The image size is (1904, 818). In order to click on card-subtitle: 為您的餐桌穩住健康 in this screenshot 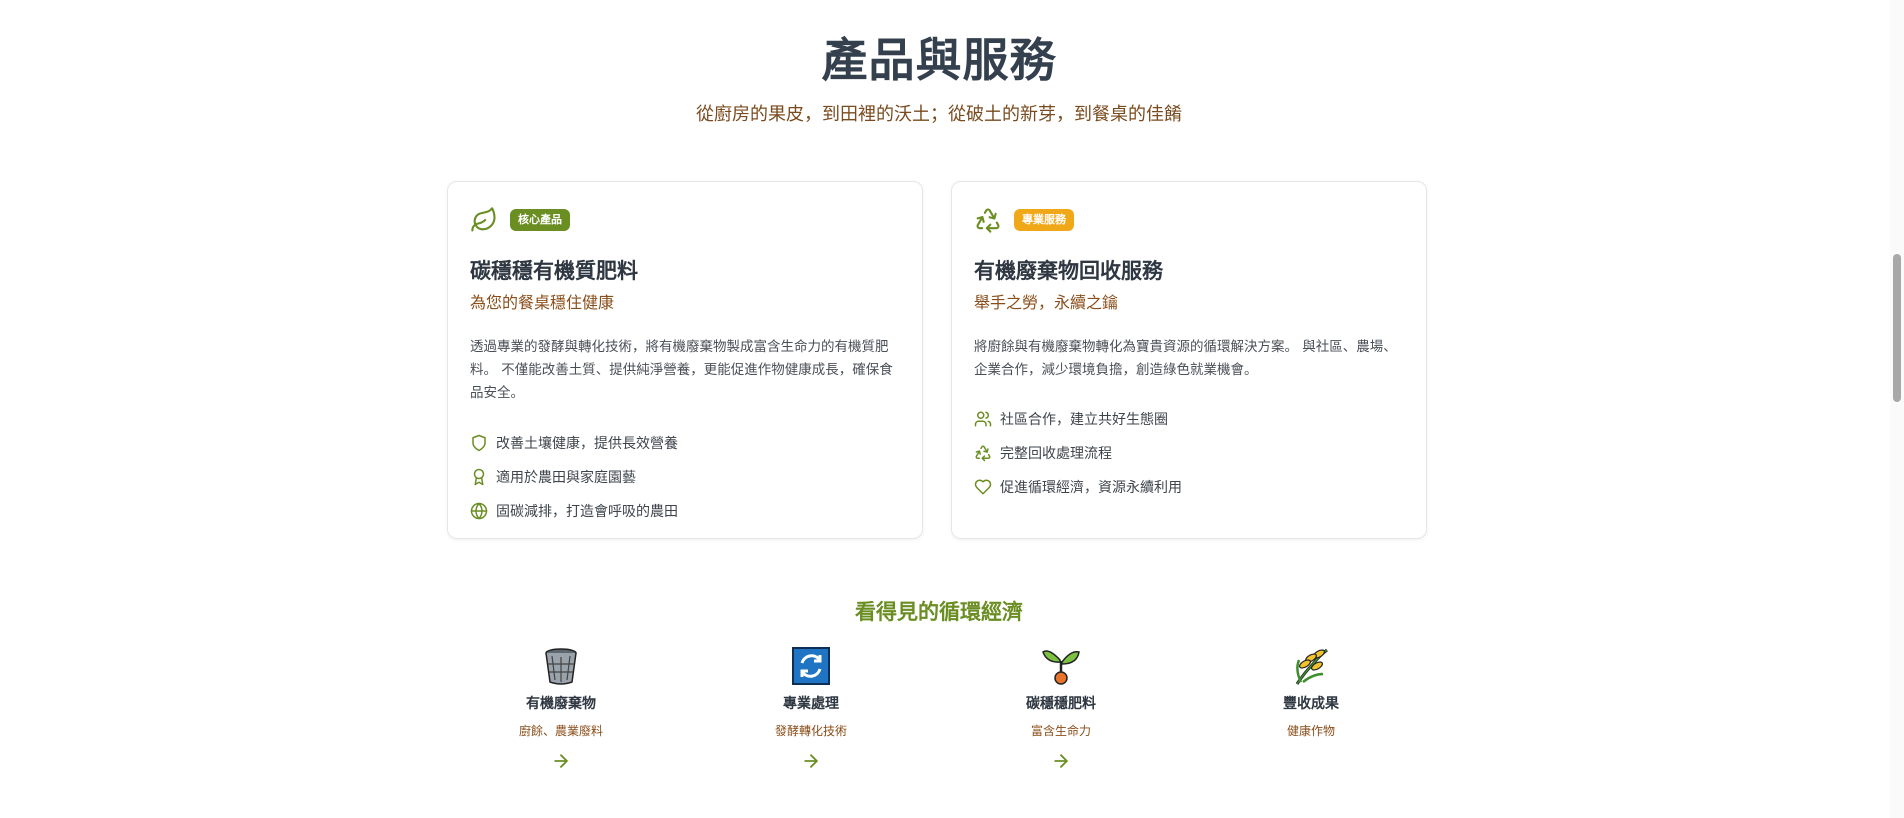, I will do `click(542, 302)`.